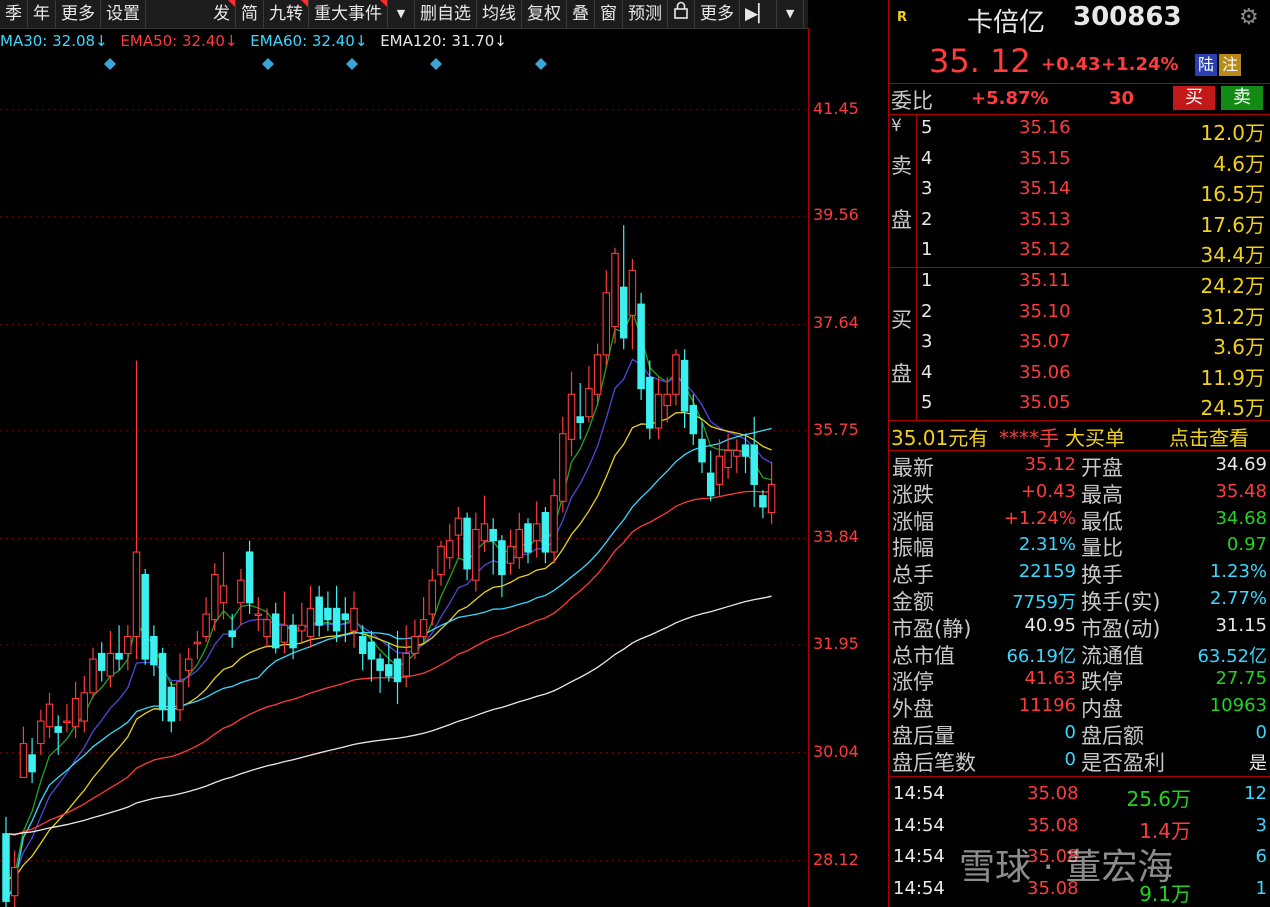  Describe the element at coordinates (1053, 825) in the screenshot. I see `tick-price: 35.08` at that location.